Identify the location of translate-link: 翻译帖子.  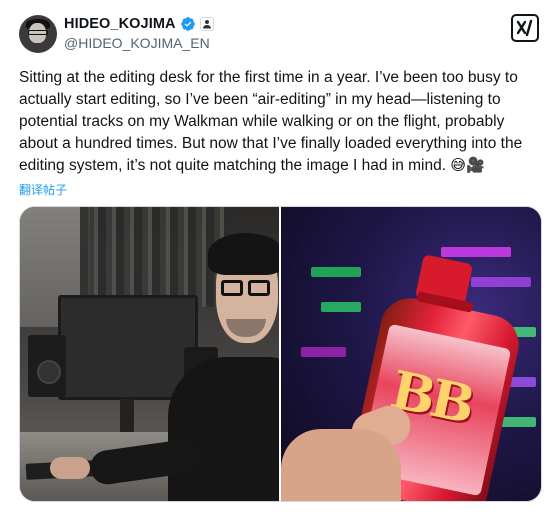
(43, 189).